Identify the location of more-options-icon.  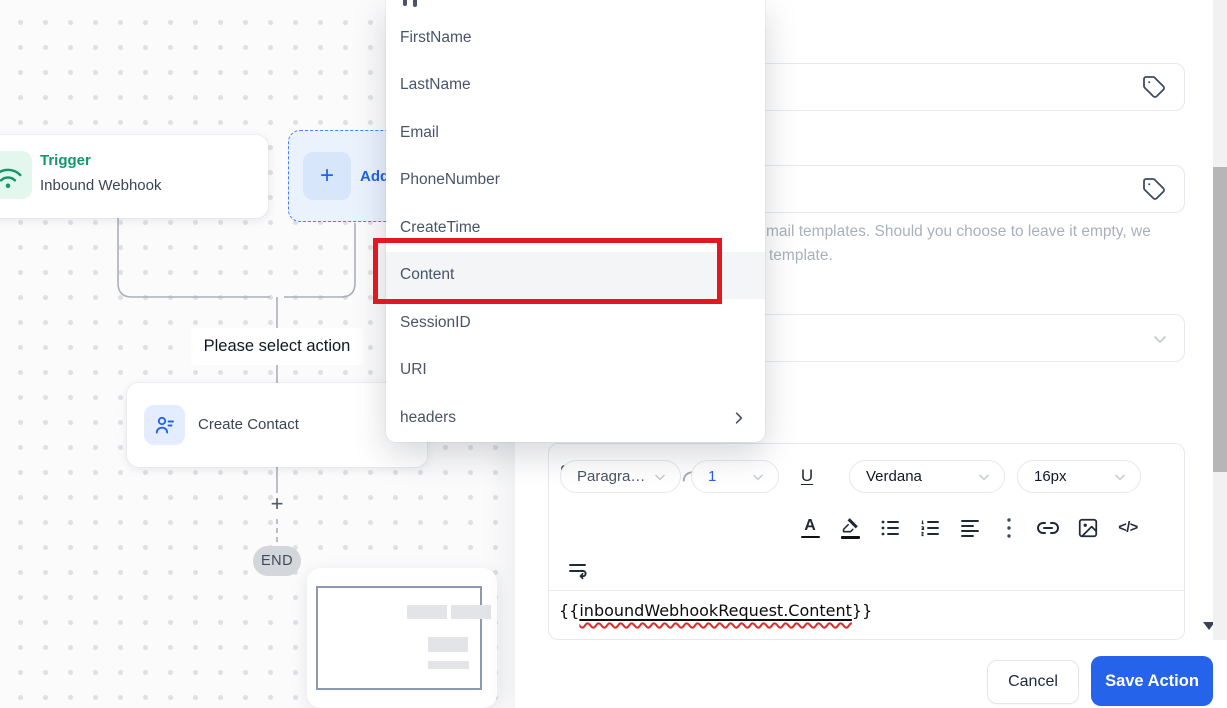
(1009, 528).